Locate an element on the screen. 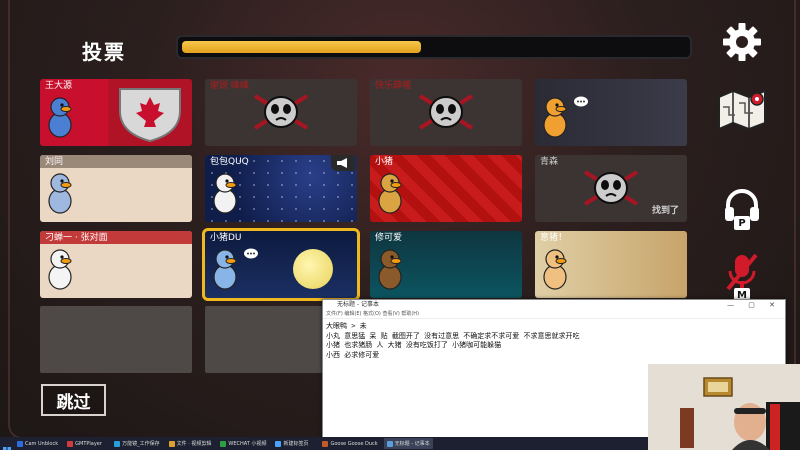  taskbar-item: GMTPlayer is located at coordinates (86, 443).